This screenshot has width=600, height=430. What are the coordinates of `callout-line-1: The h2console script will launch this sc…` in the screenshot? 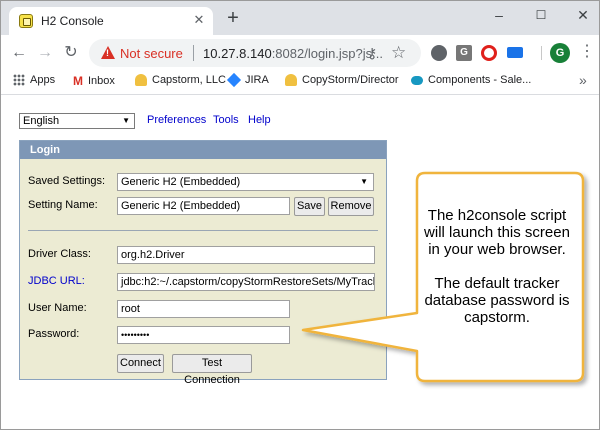 It's located at (497, 232).